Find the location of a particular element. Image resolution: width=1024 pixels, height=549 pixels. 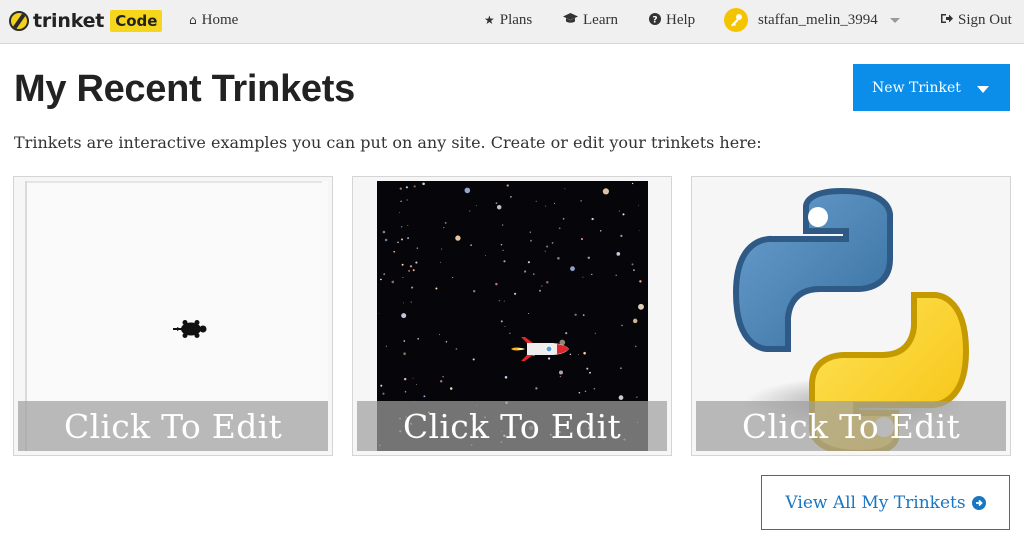

username-label: staffan_melin_3994 is located at coordinates (818, 19).